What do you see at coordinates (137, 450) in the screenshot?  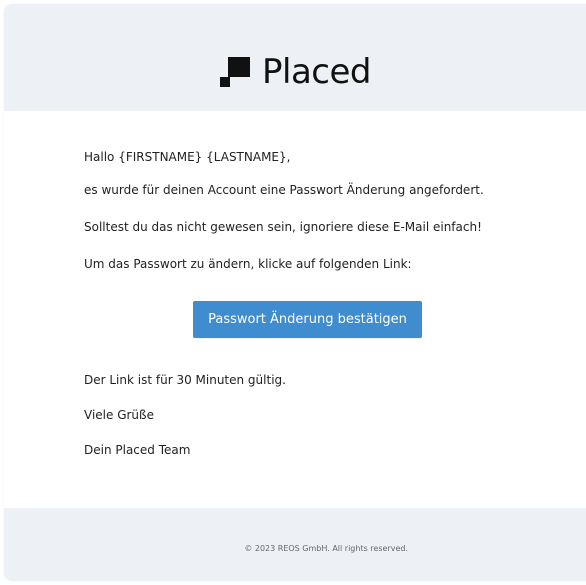 I see `signature-text: Dein Placed Team` at bounding box center [137, 450].